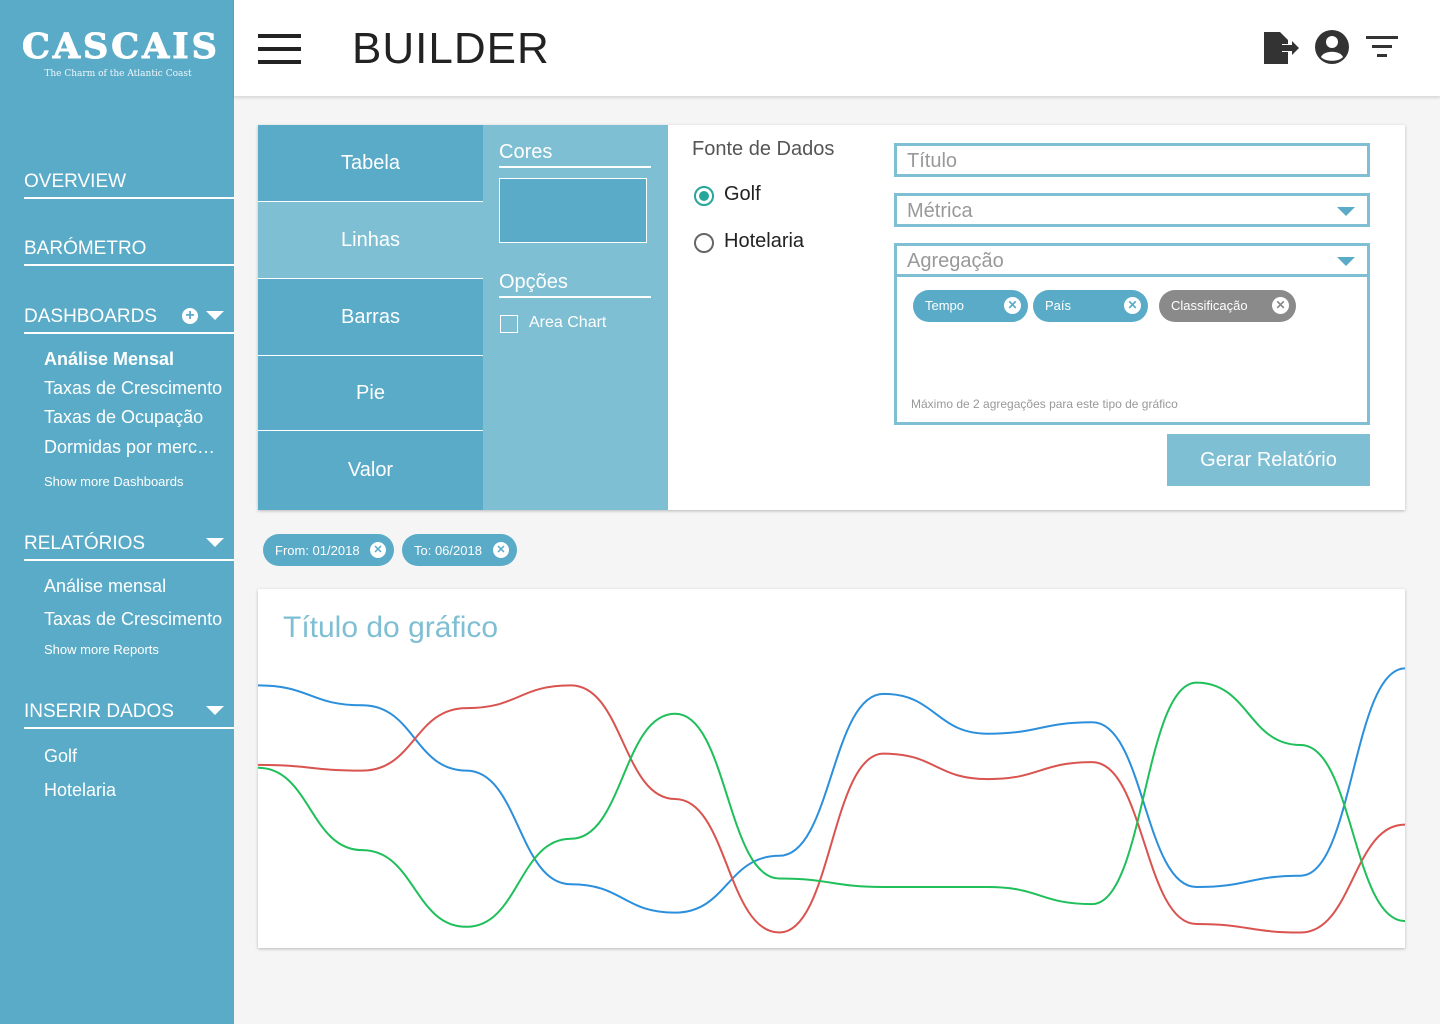  Describe the element at coordinates (1333, 48) in the screenshot. I see `account-icon` at that location.